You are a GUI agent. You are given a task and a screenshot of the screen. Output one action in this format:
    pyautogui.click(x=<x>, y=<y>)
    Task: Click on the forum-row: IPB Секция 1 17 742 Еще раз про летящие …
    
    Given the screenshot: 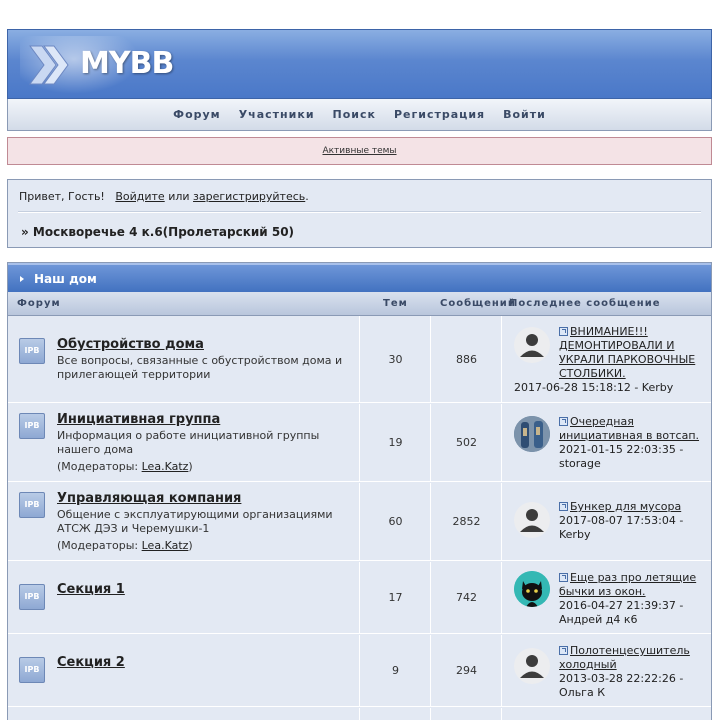 What is the action you would take?
    pyautogui.click(x=359, y=598)
    